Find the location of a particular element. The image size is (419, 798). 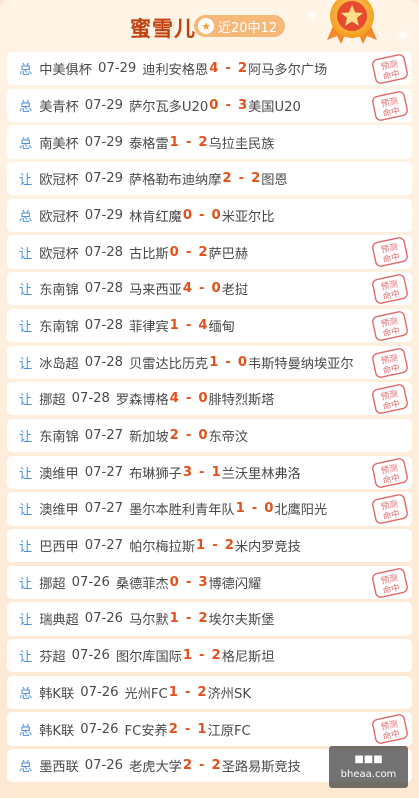

list-item: 让 欧冠杯 07-28 古比斯 0 - 2 萨巴赫 预测 命中 is located at coordinates (209, 252).